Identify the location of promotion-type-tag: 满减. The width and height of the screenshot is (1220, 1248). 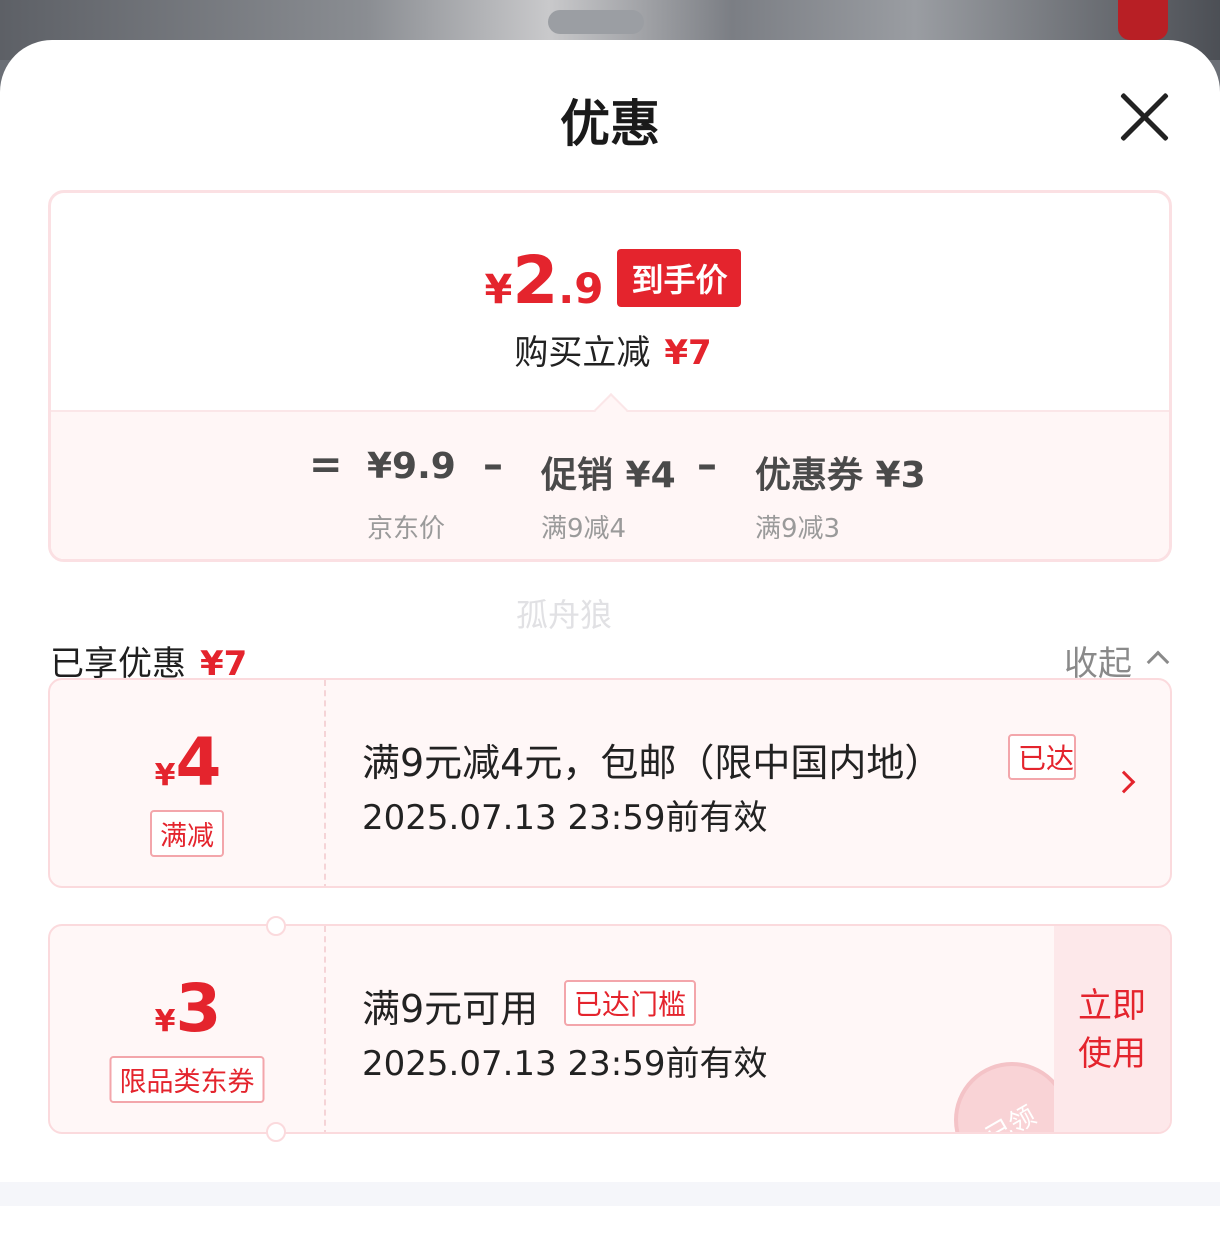
(187, 833).